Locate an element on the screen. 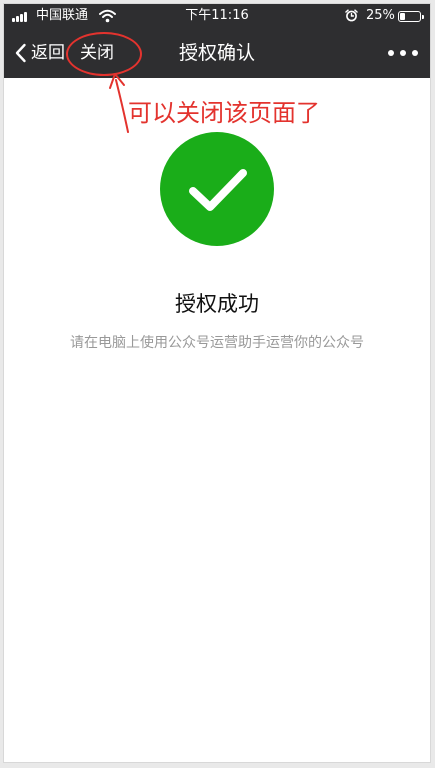 The image size is (435, 768). more-dots-icon is located at coordinates (403, 53).